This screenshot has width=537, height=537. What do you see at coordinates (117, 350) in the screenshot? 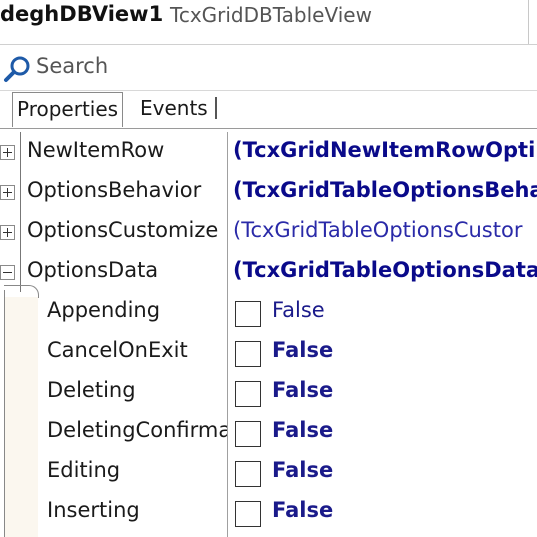
I see `property-name: CancelOnExit` at bounding box center [117, 350].